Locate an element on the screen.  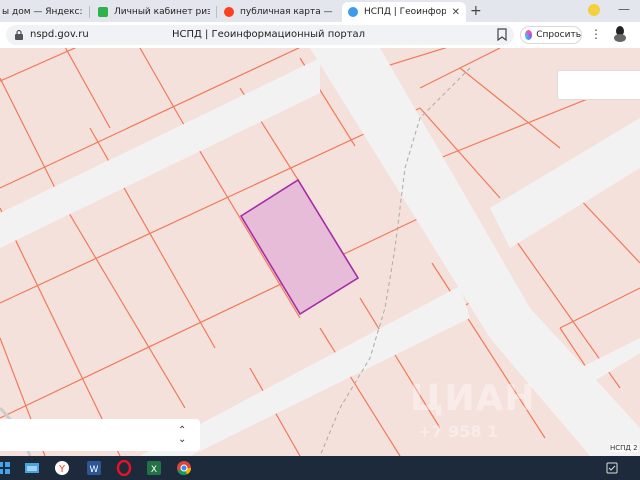
ask-button: Спросить is located at coordinates (551, 35).